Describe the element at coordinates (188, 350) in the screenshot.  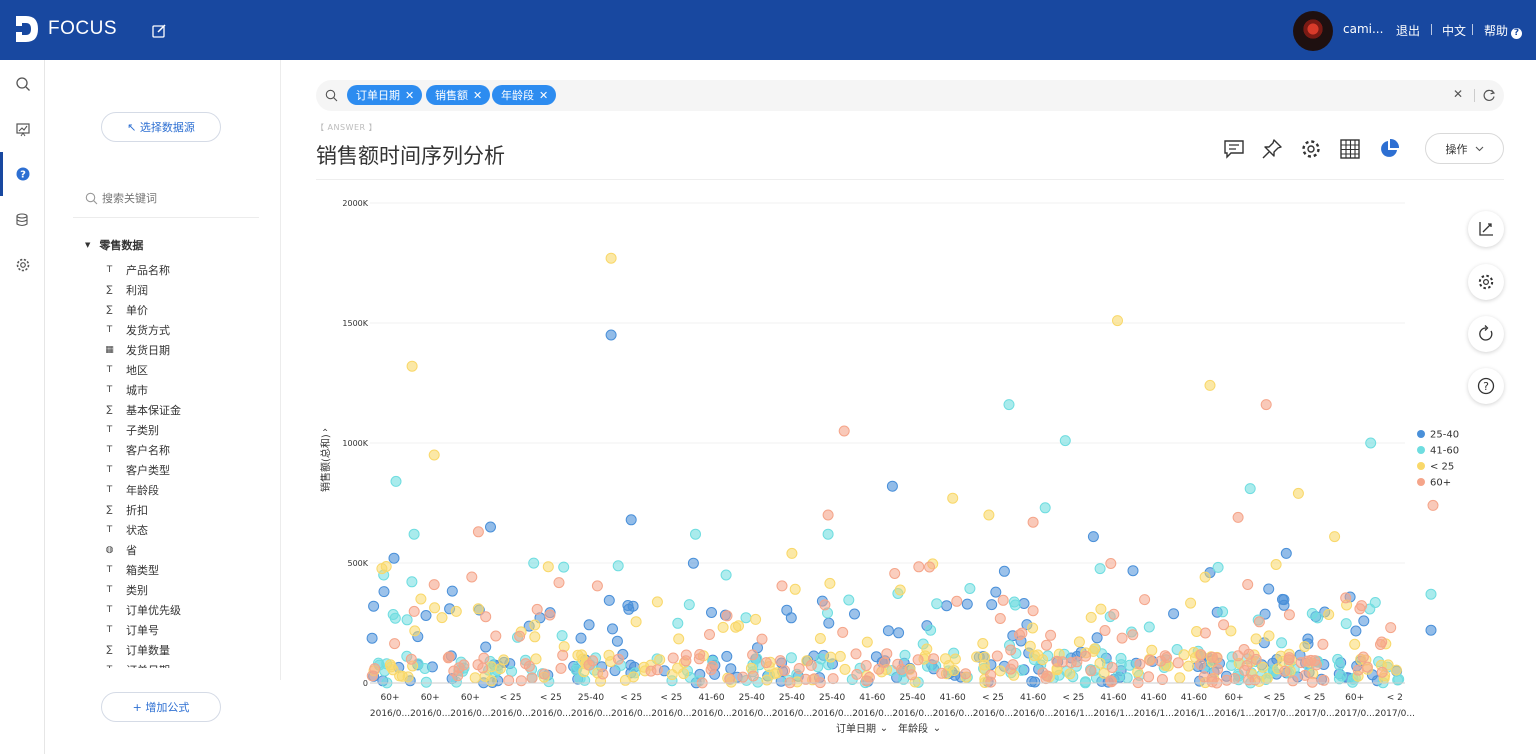
I see `field-item: ▦ 发货日期` at that location.